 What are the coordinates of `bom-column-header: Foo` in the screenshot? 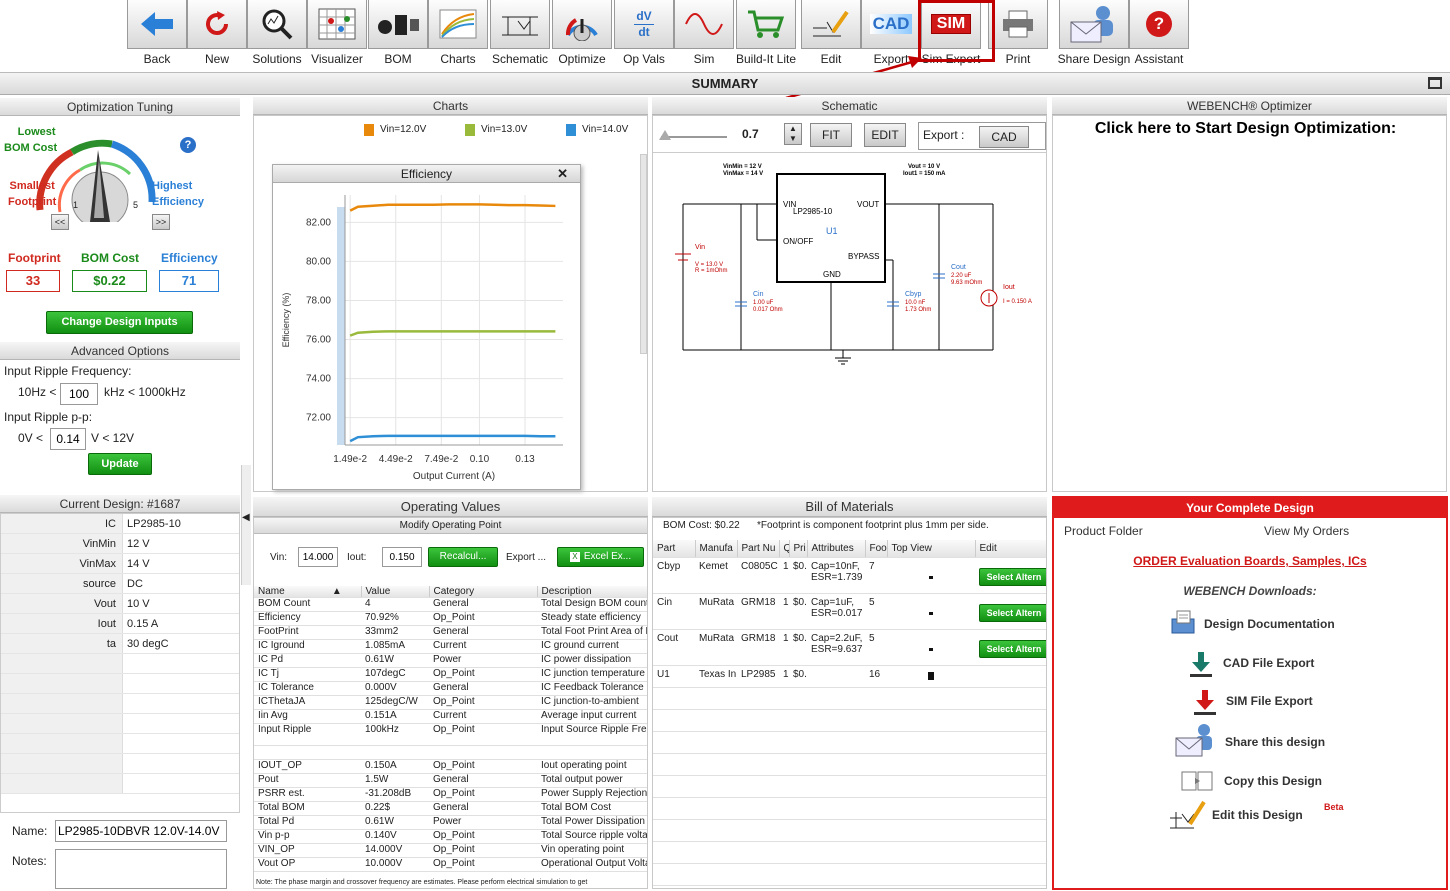 It's located at (876, 549).